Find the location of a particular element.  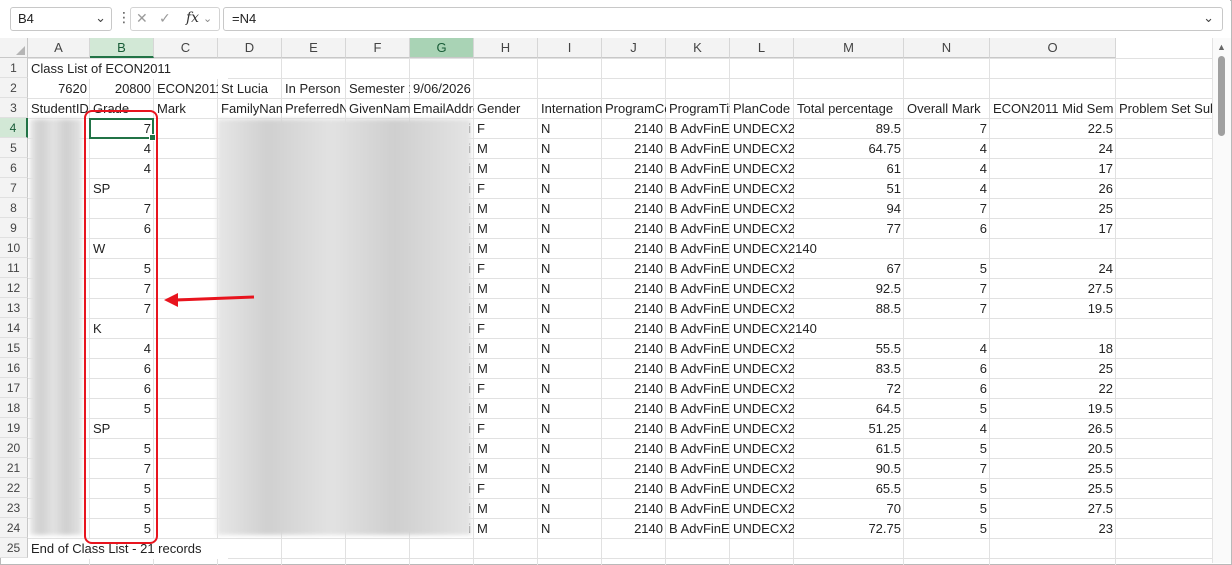

row-header-23: 23 is located at coordinates (14, 508).